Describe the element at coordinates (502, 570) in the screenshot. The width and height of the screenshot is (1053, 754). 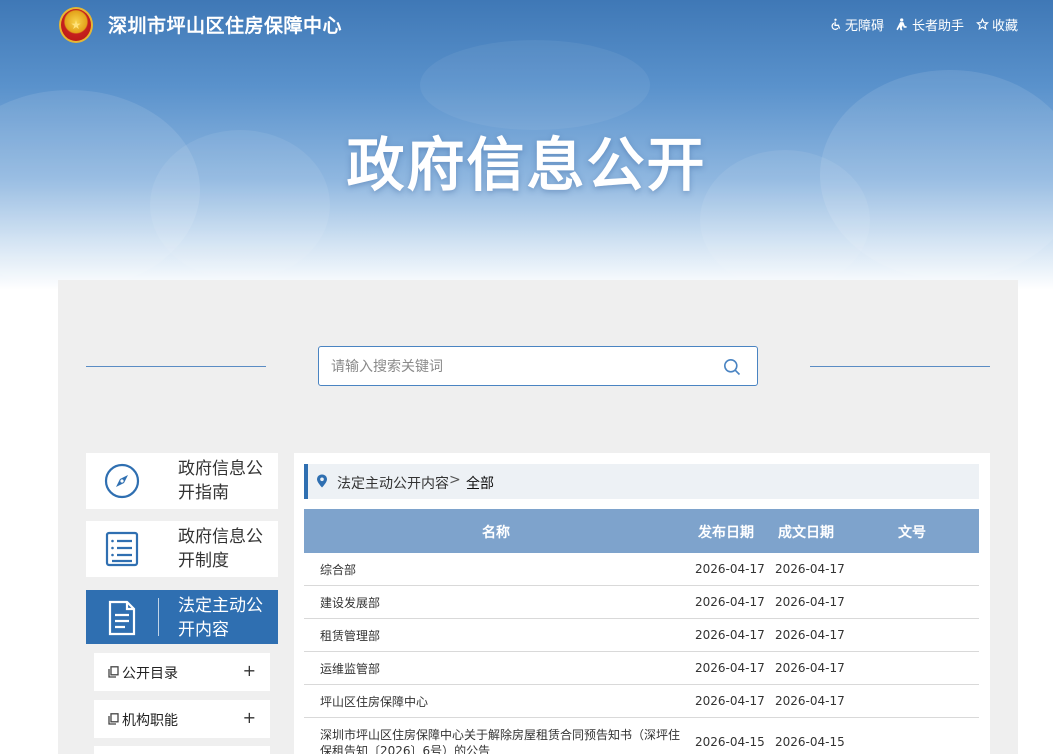
I see `row-name-link: 综合部` at that location.